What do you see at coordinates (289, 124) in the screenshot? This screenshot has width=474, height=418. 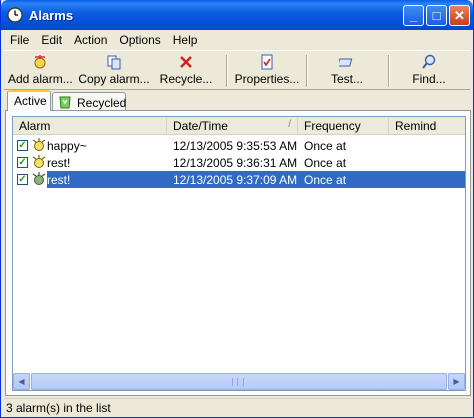 I see `sort-indicator-icon: /` at bounding box center [289, 124].